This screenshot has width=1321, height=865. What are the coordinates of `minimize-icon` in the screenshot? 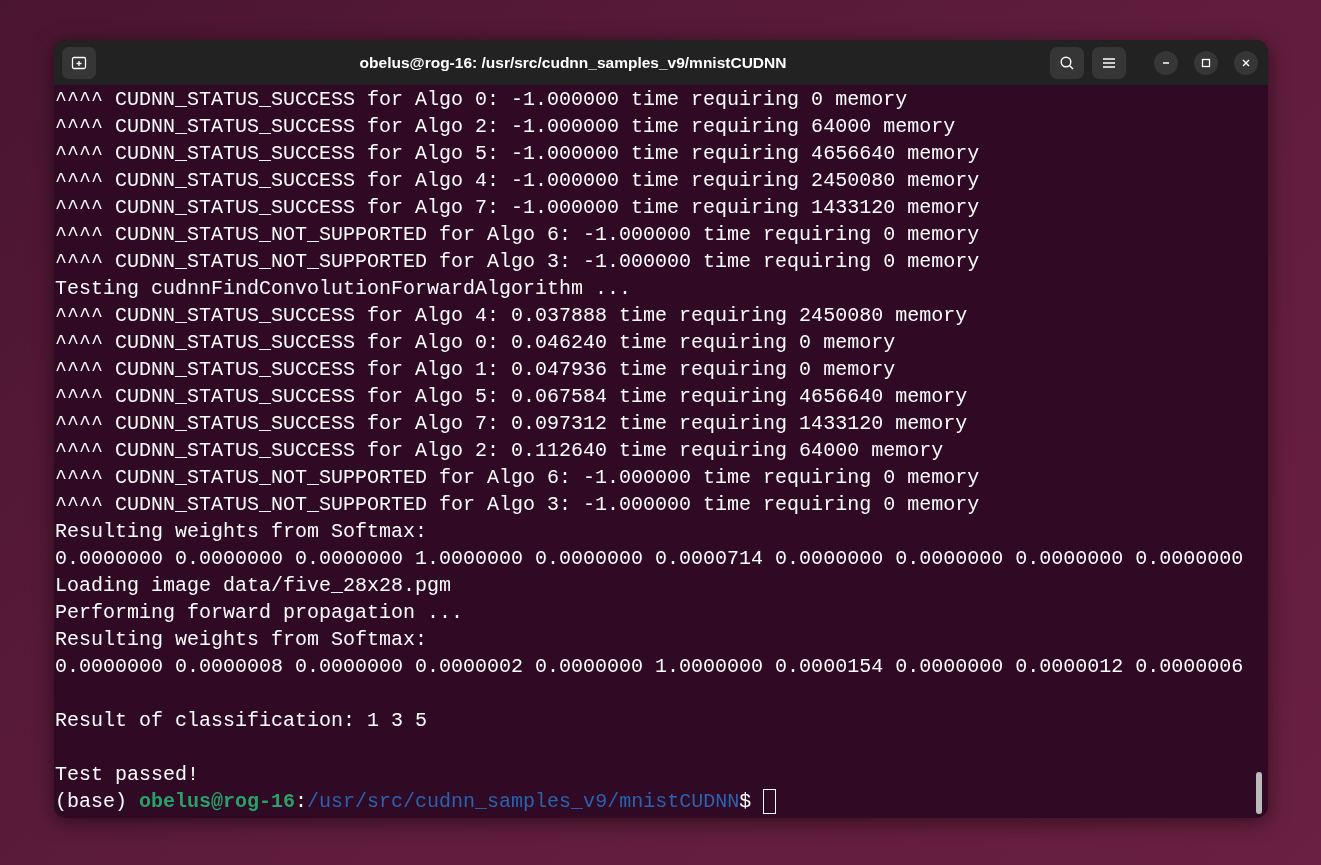 It's located at (1166, 62).